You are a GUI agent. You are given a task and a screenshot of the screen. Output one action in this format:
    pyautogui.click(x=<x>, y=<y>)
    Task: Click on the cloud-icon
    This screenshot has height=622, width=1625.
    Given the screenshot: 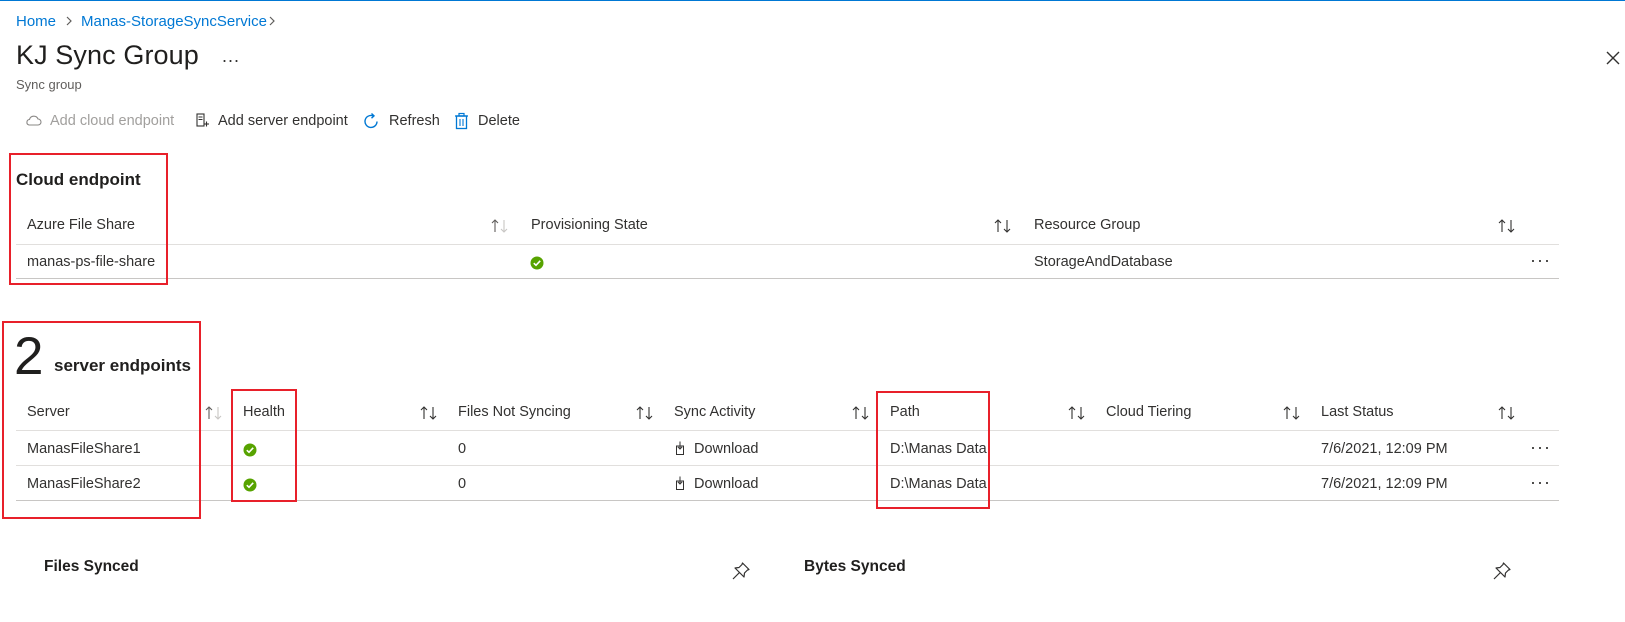 What is the action you would take?
    pyautogui.click(x=34, y=120)
    